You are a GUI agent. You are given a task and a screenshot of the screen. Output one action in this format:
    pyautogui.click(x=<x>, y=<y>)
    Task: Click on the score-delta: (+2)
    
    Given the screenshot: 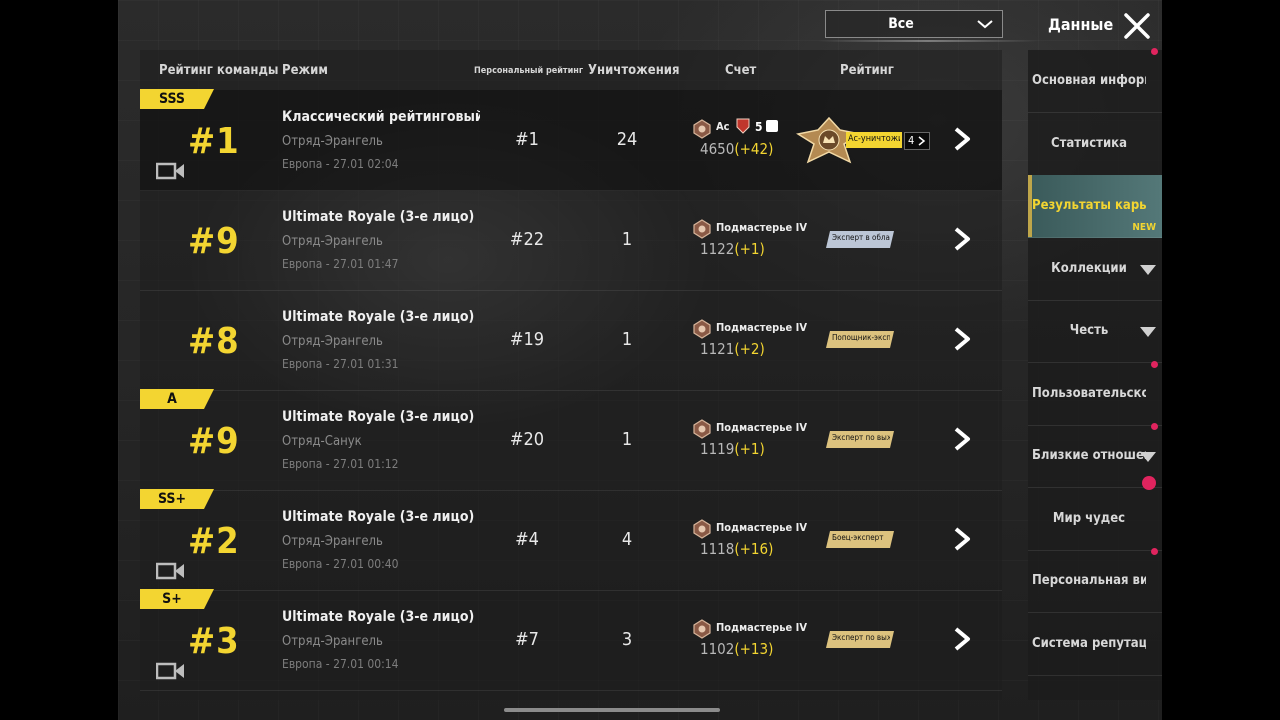 What is the action you would take?
    pyautogui.click(x=749, y=349)
    